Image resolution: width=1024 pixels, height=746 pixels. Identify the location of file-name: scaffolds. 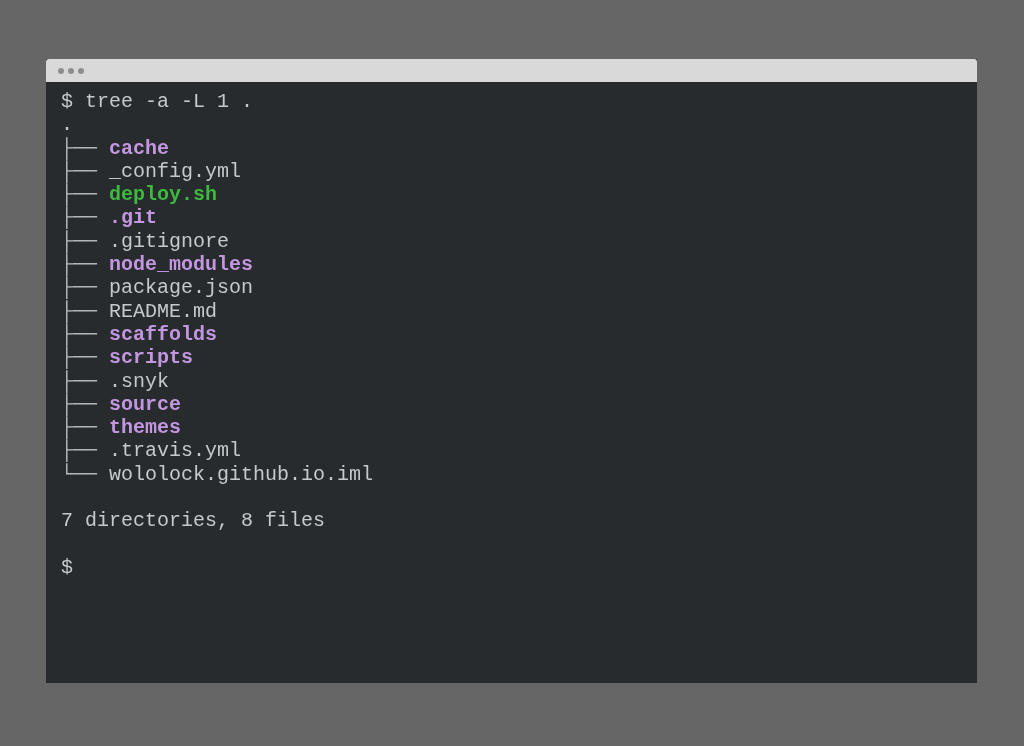
(163, 334).